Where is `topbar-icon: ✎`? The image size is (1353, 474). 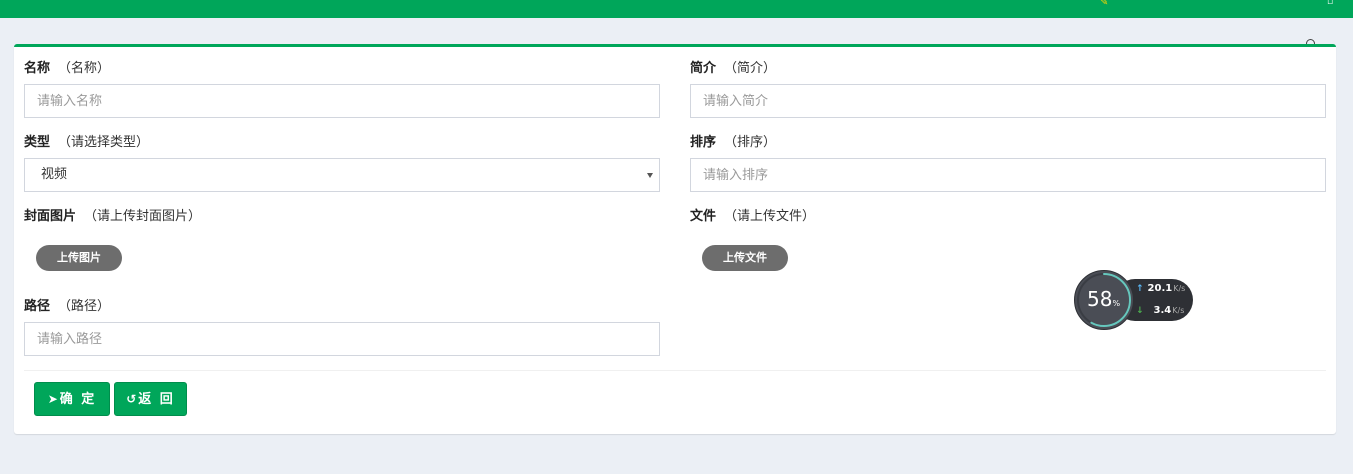 topbar-icon: ✎ is located at coordinates (1104, 4).